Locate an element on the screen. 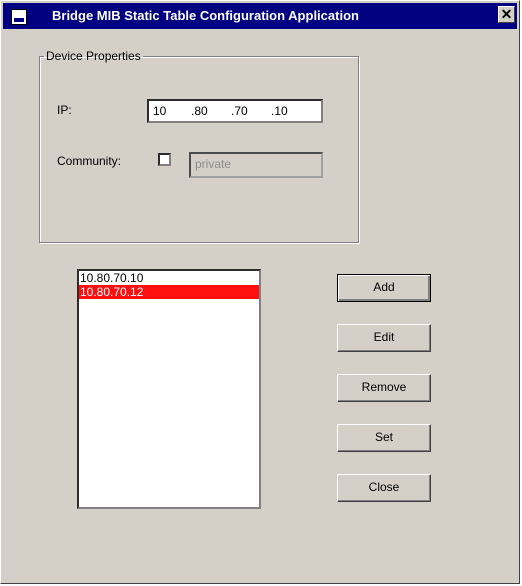  edit-button: Edit is located at coordinates (384, 338).